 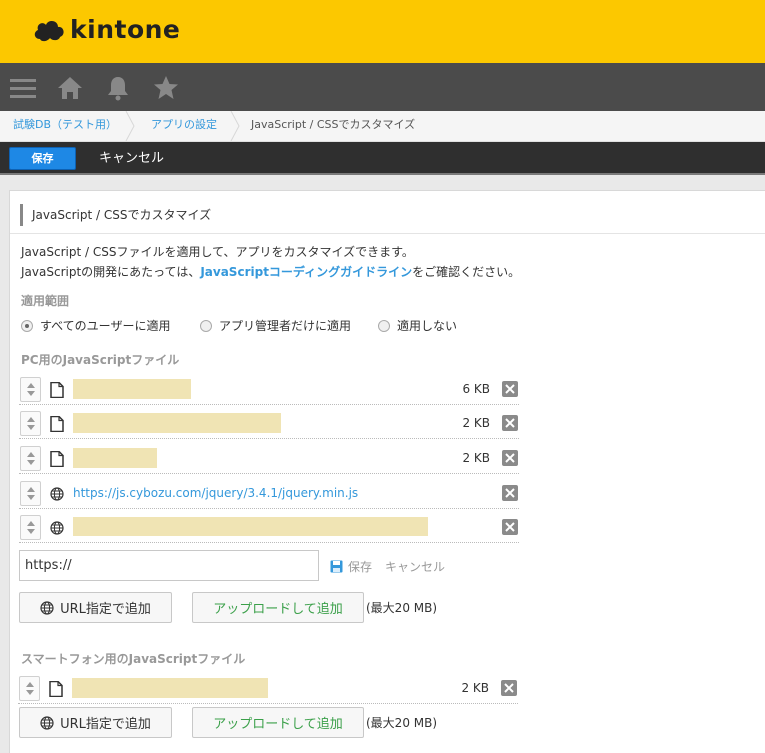 What do you see at coordinates (133, 659) in the screenshot?
I see `mobile-js-label: スマートフォン用のJavaScriptファイル` at bounding box center [133, 659].